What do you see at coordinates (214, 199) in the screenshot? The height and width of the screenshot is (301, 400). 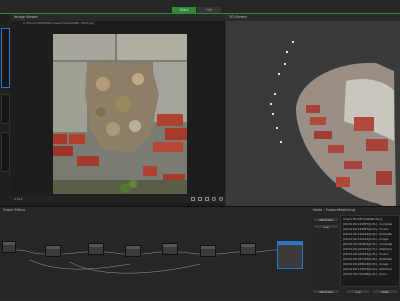 I see `info-icon` at bounding box center [214, 199].